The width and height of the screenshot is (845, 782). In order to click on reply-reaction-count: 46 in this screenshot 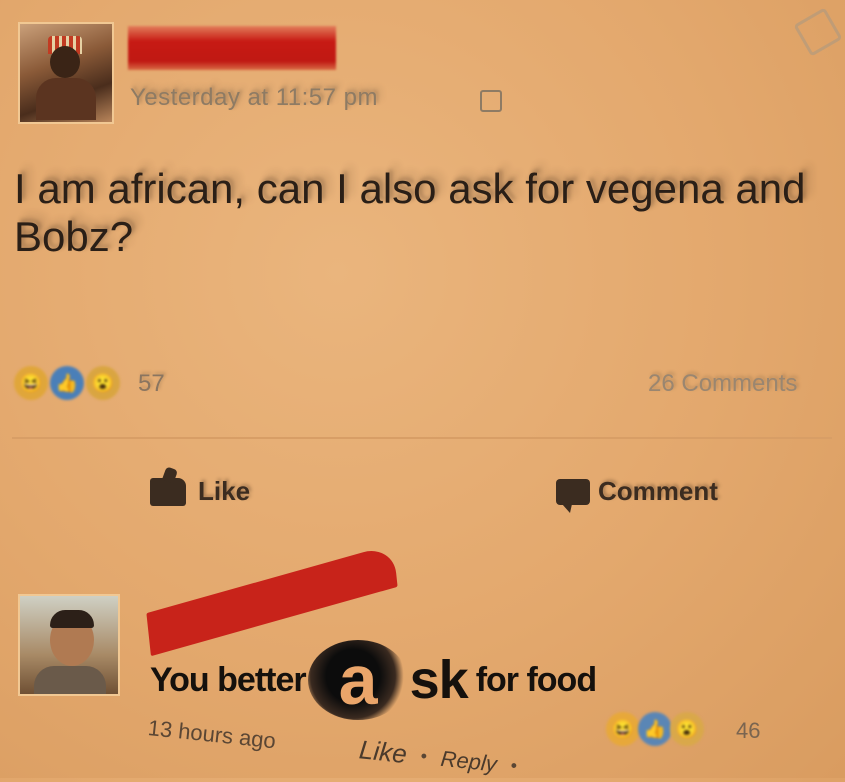, I will do `click(748, 731)`.